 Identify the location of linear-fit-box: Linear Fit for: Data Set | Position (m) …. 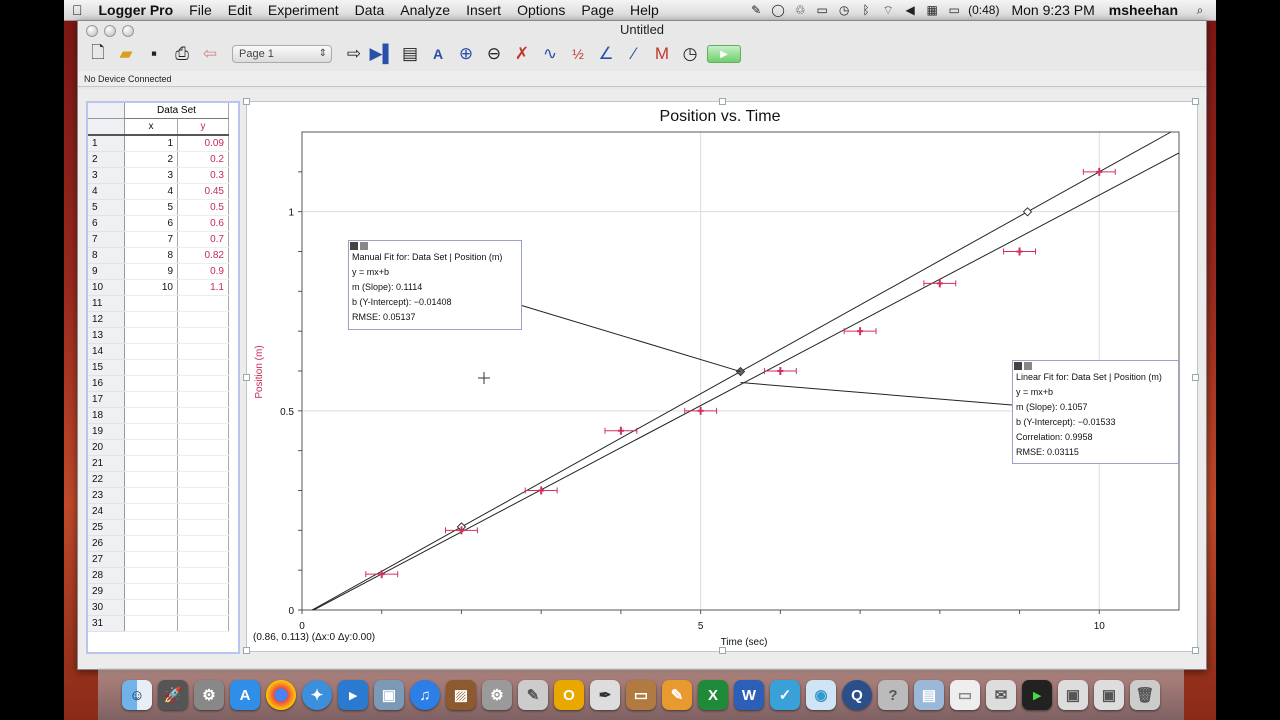
(1095, 412).